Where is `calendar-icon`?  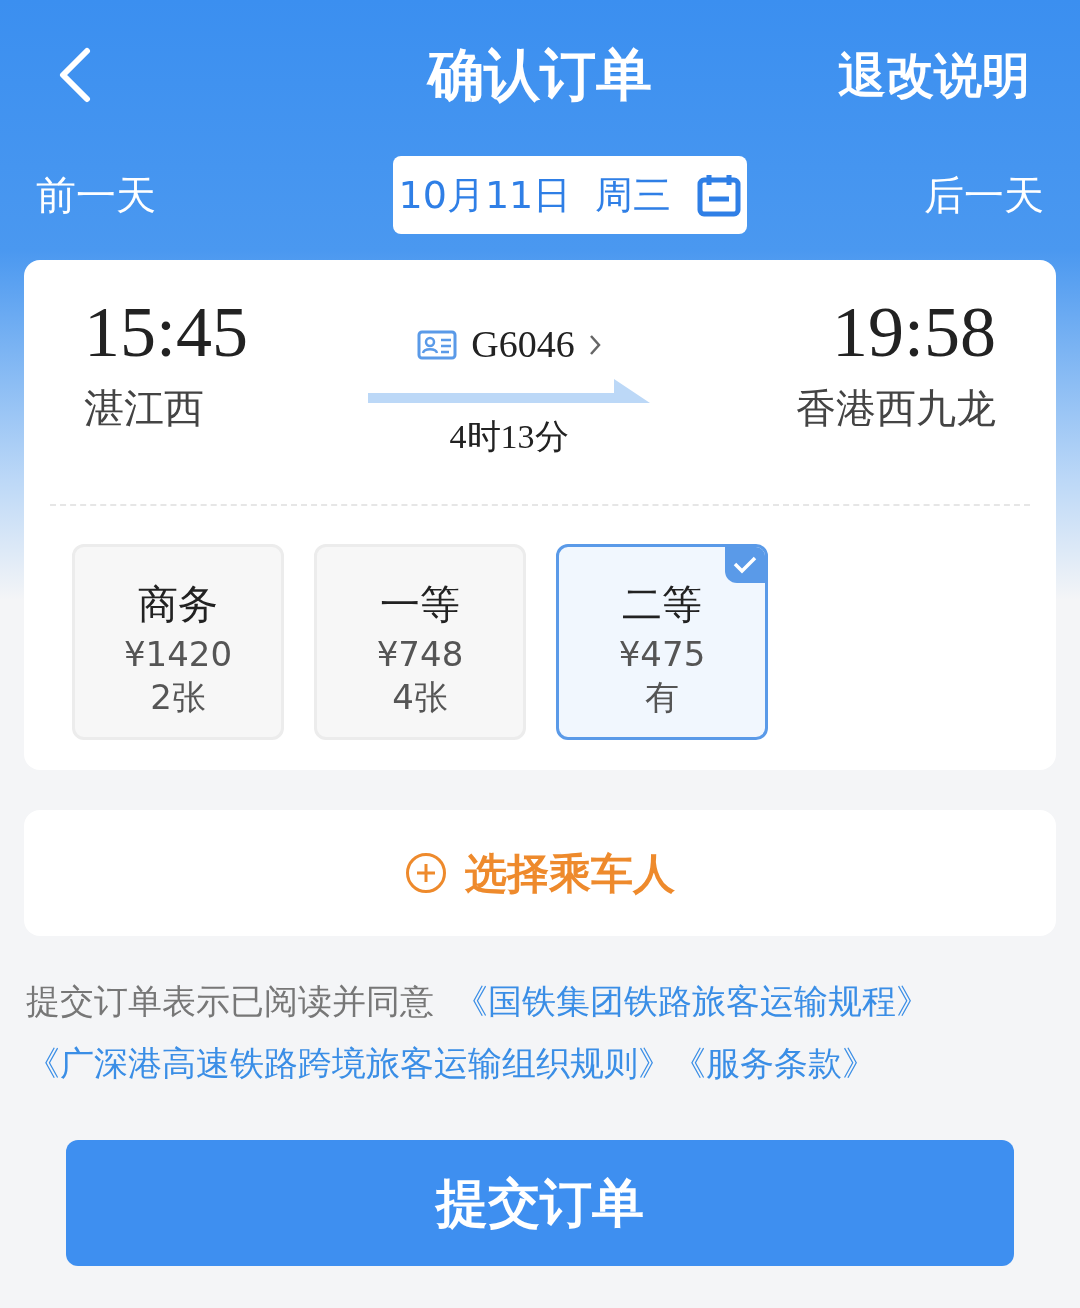
calendar-icon is located at coordinates (719, 195).